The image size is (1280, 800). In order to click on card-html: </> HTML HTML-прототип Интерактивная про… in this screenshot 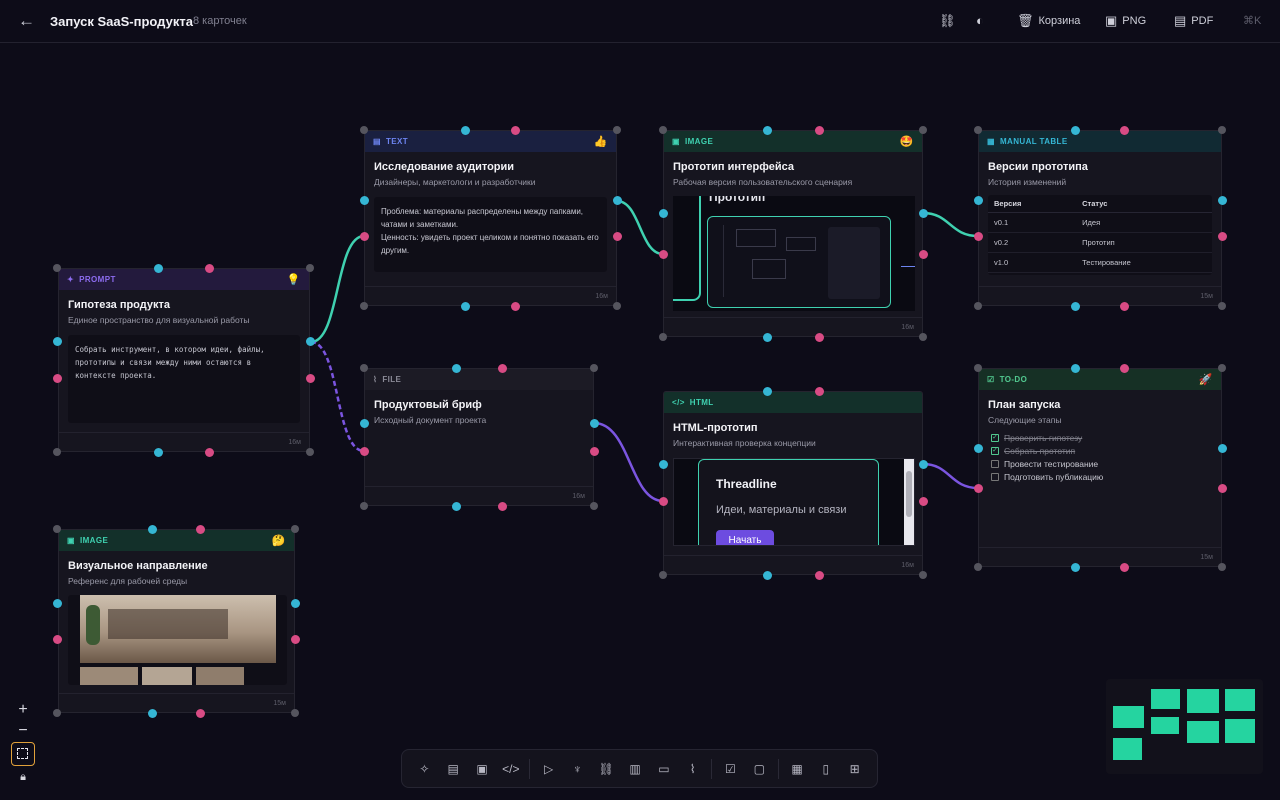, I will do `click(793, 483)`.